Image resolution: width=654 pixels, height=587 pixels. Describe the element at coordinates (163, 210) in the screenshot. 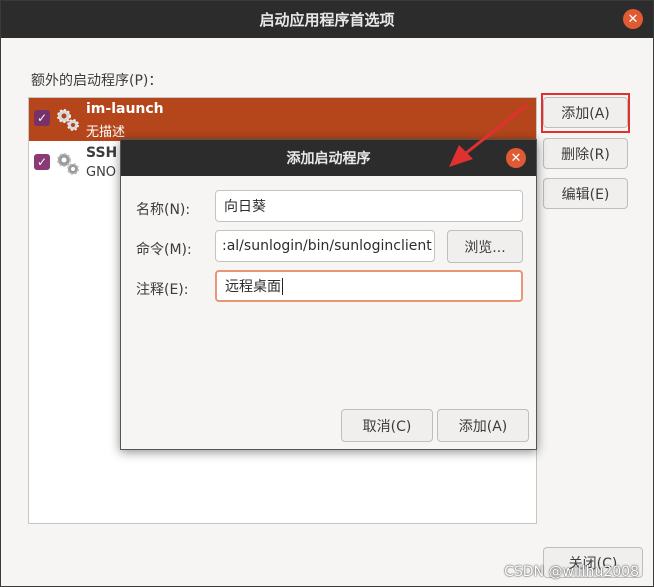

I see `name-label: 名称(N):` at that location.